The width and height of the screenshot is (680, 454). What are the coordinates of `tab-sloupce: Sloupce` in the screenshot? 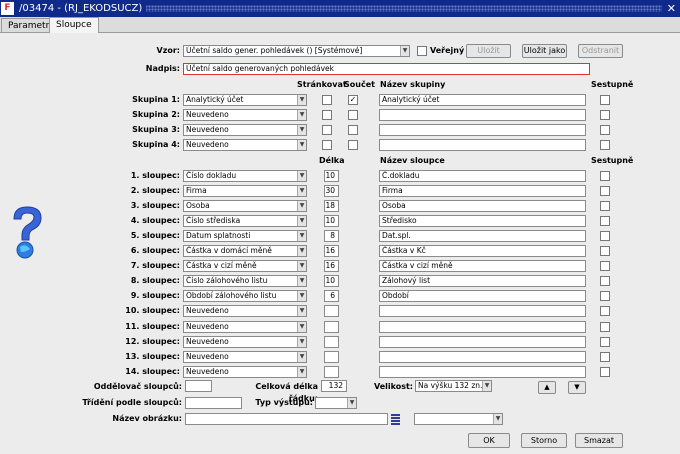 It's located at (74, 25).